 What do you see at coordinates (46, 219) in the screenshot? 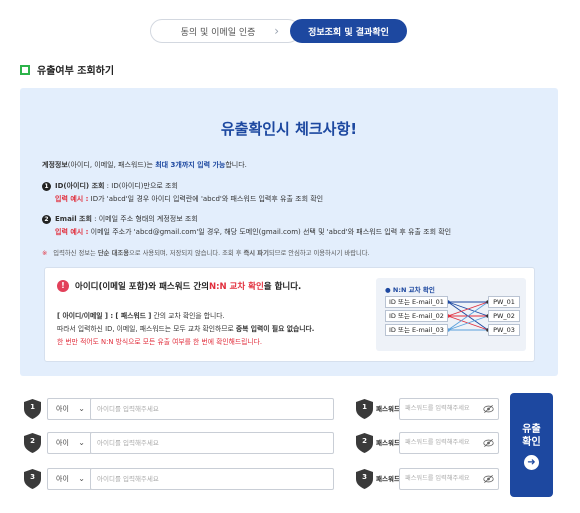
I see `number-2-icon: 2` at bounding box center [46, 219].